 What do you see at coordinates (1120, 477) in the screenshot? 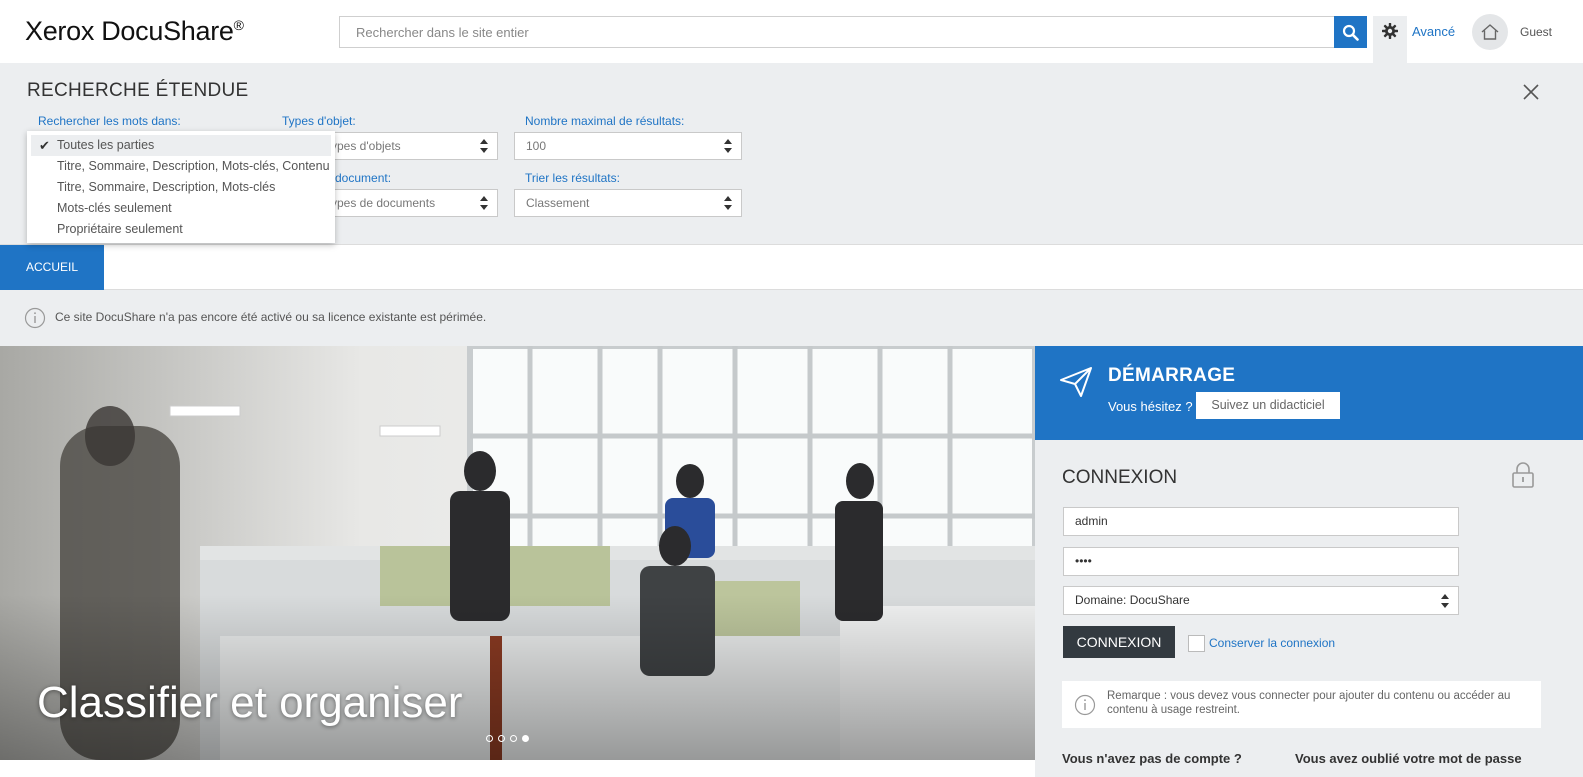
I see `login-title: CONNEXION` at bounding box center [1120, 477].